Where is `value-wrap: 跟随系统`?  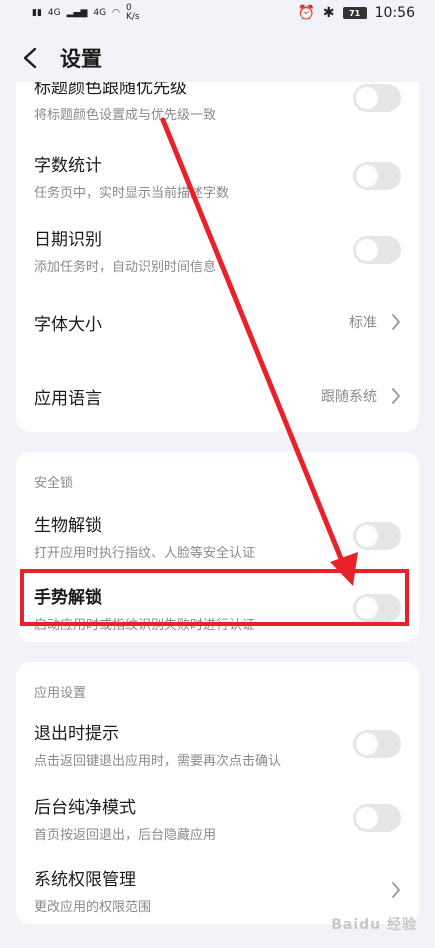 value-wrap: 跟随系统 is located at coordinates (361, 396).